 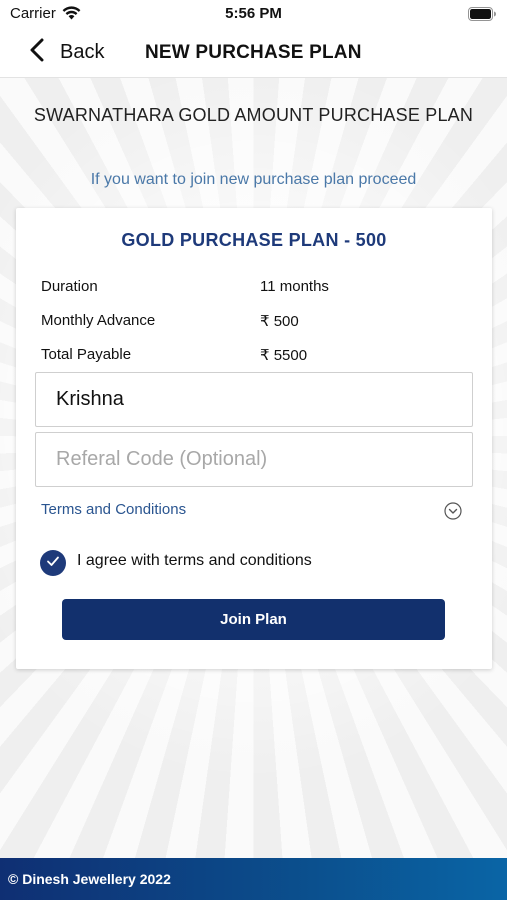 What do you see at coordinates (86, 354) in the screenshot?
I see `detail-label: Total Payable` at bounding box center [86, 354].